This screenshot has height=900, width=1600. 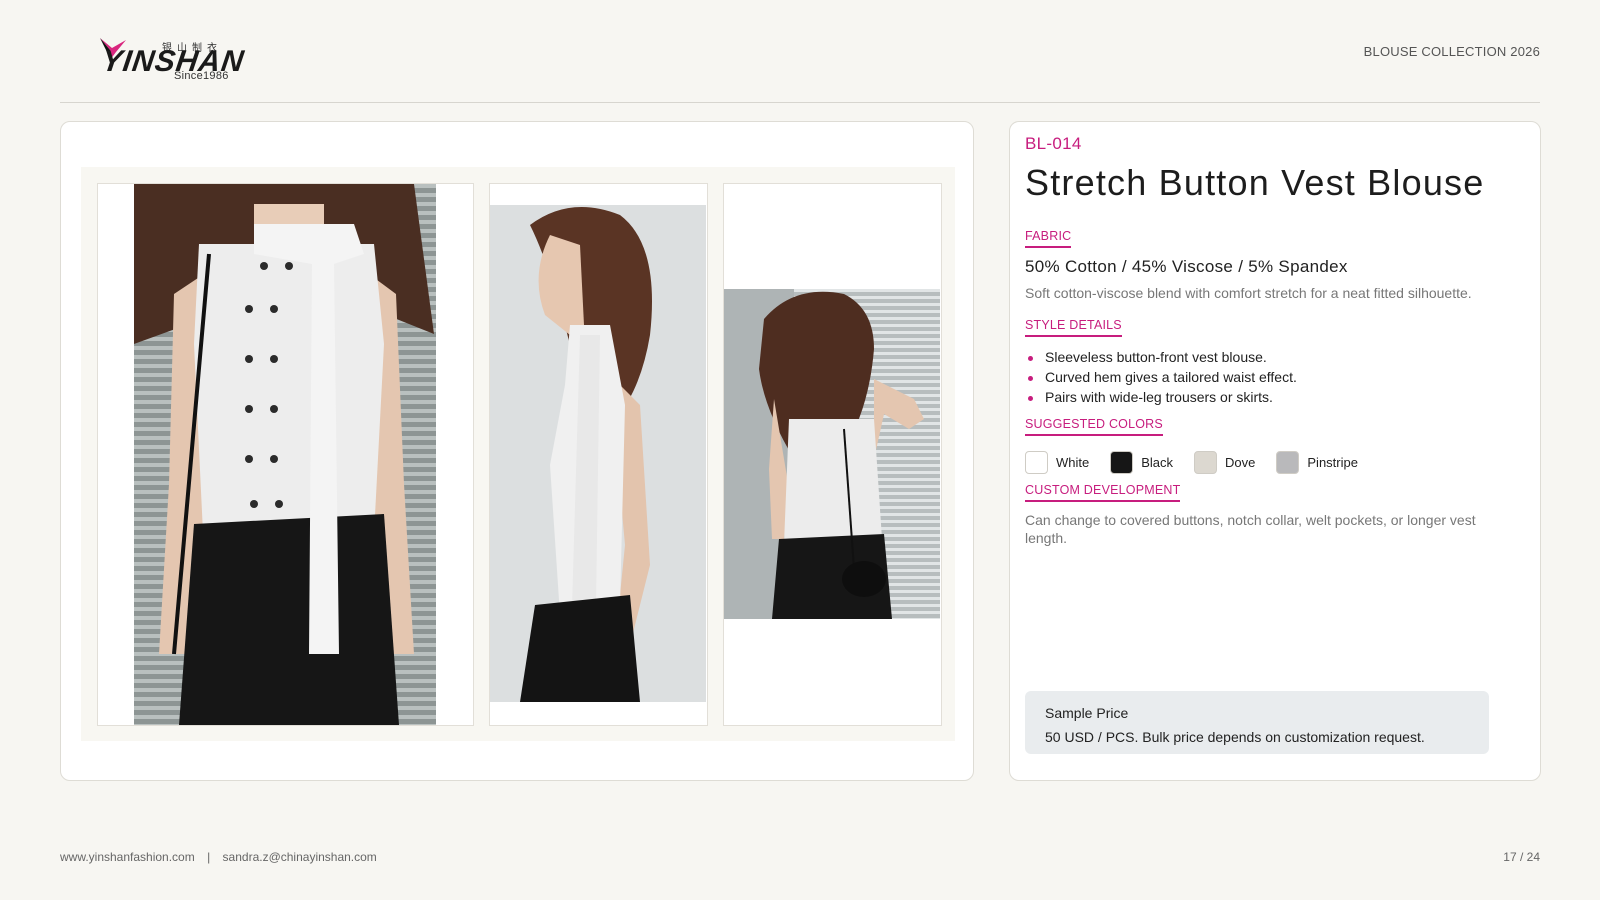 I want to click on product-photo-front, so click(x=285, y=454).